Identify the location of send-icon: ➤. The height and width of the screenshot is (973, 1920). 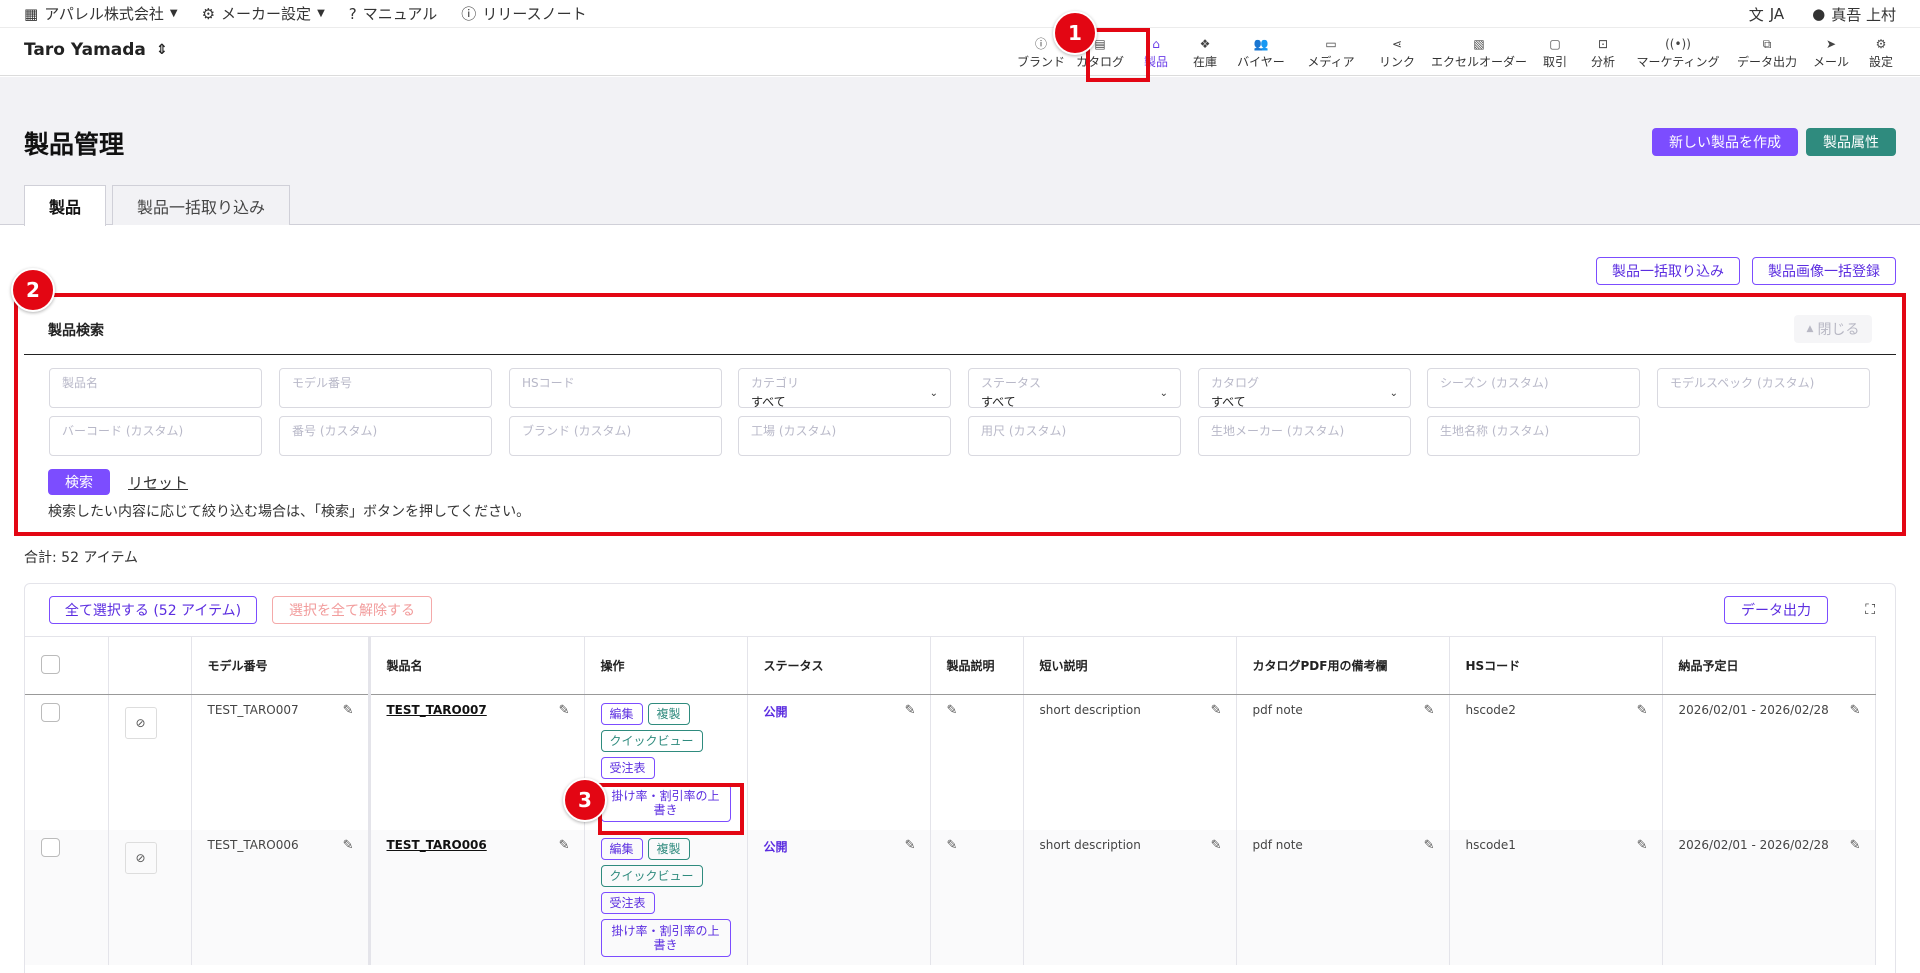
(1831, 44).